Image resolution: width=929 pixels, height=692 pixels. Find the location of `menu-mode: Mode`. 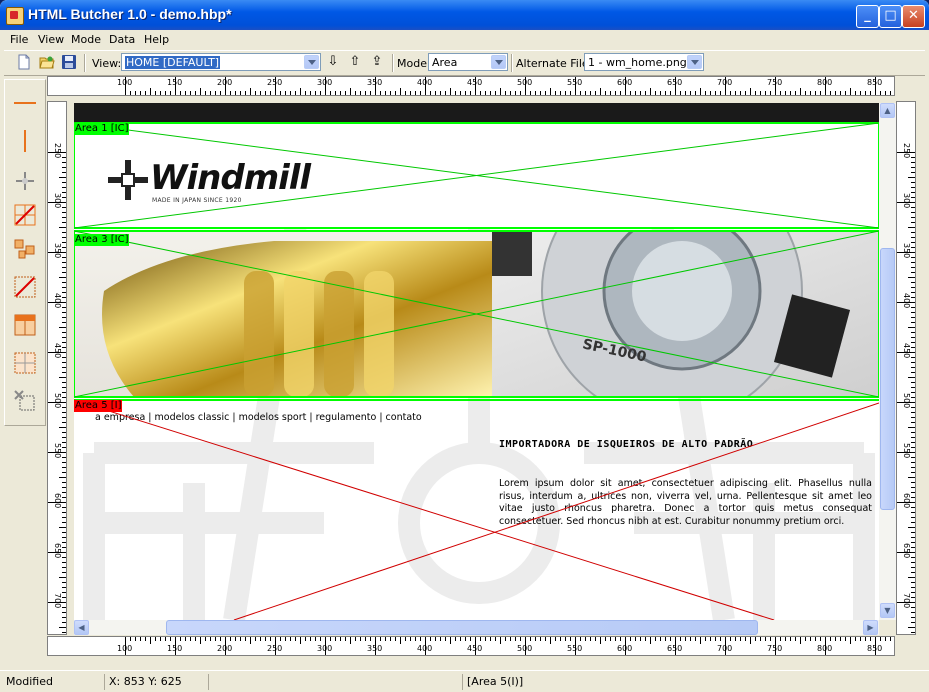

menu-mode: Mode is located at coordinates (86, 39).